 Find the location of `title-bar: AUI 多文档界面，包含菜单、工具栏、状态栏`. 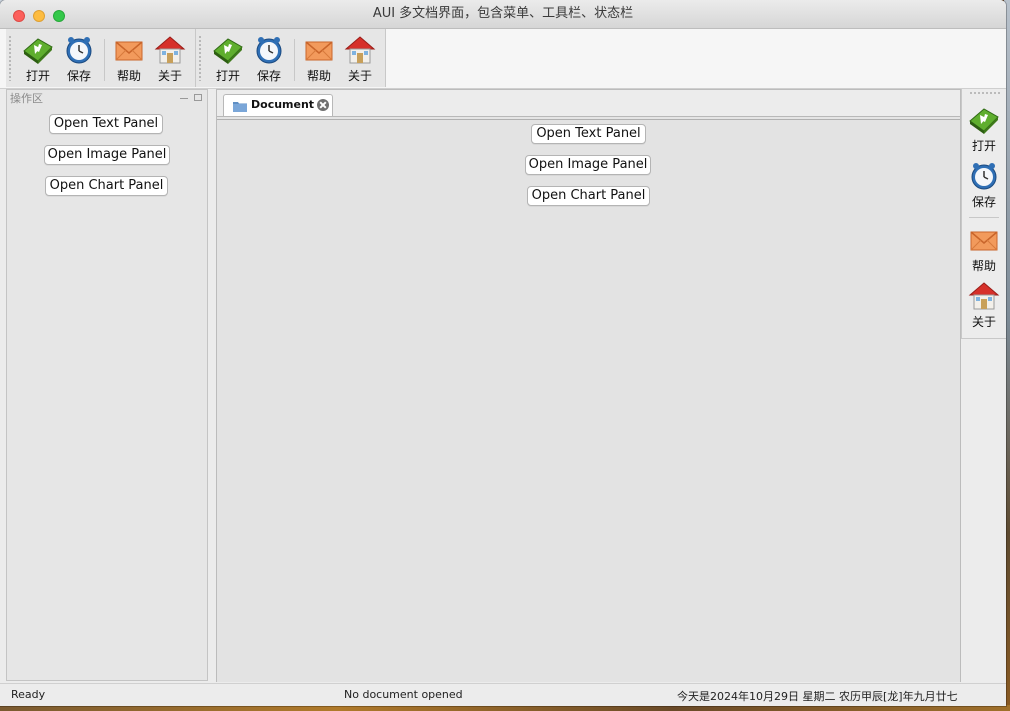

title-bar: AUI 多文档界面，包含菜单、工具栏、状态栏 is located at coordinates (503, 14).